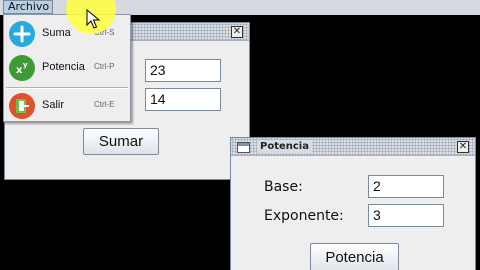 The image size is (480, 270). Describe the element at coordinates (104, 66) in the screenshot. I see `menu-item-accelerator: Ctrl-P` at that location.